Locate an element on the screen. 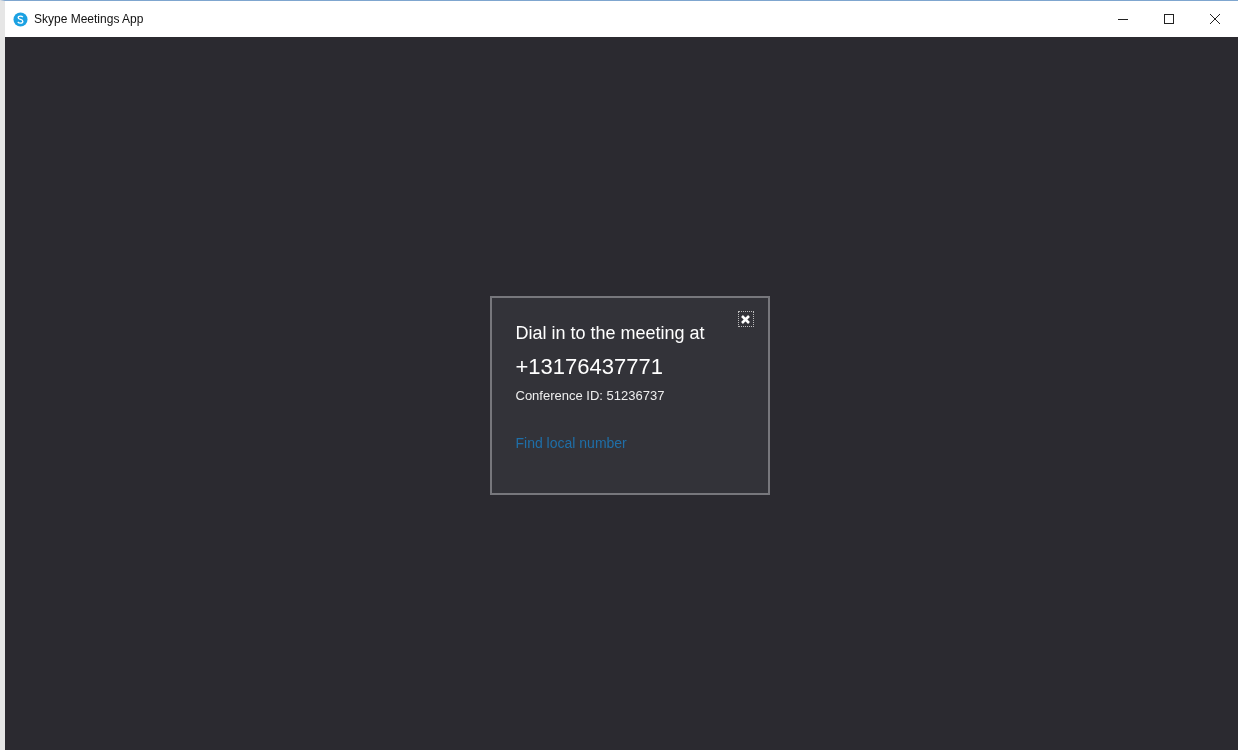 The width and height of the screenshot is (1238, 750). find-local-number-link: Find local number is located at coordinates (571, 443).